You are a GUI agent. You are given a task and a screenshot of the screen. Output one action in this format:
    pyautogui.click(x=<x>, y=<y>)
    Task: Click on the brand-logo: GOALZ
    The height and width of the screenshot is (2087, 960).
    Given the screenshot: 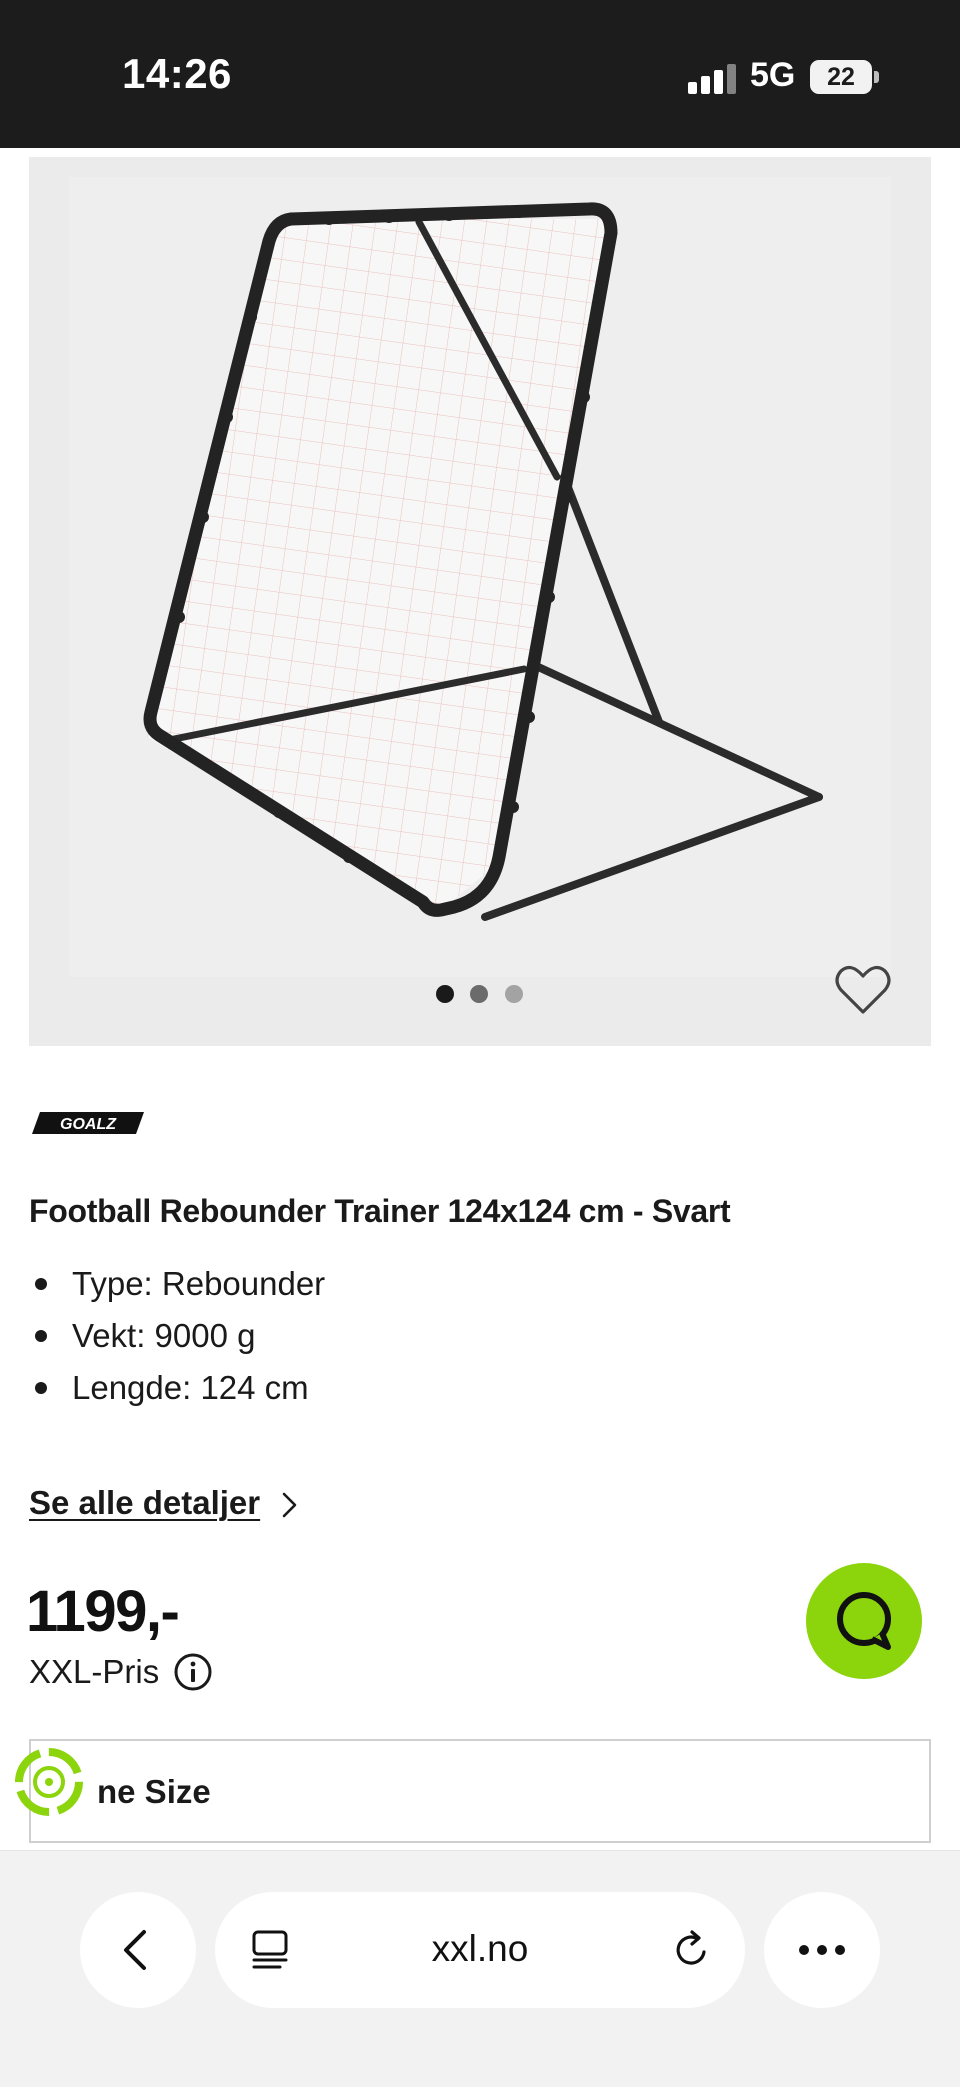 What is the action you would take?
    pyautogui.click(x=88, y=1123)
    